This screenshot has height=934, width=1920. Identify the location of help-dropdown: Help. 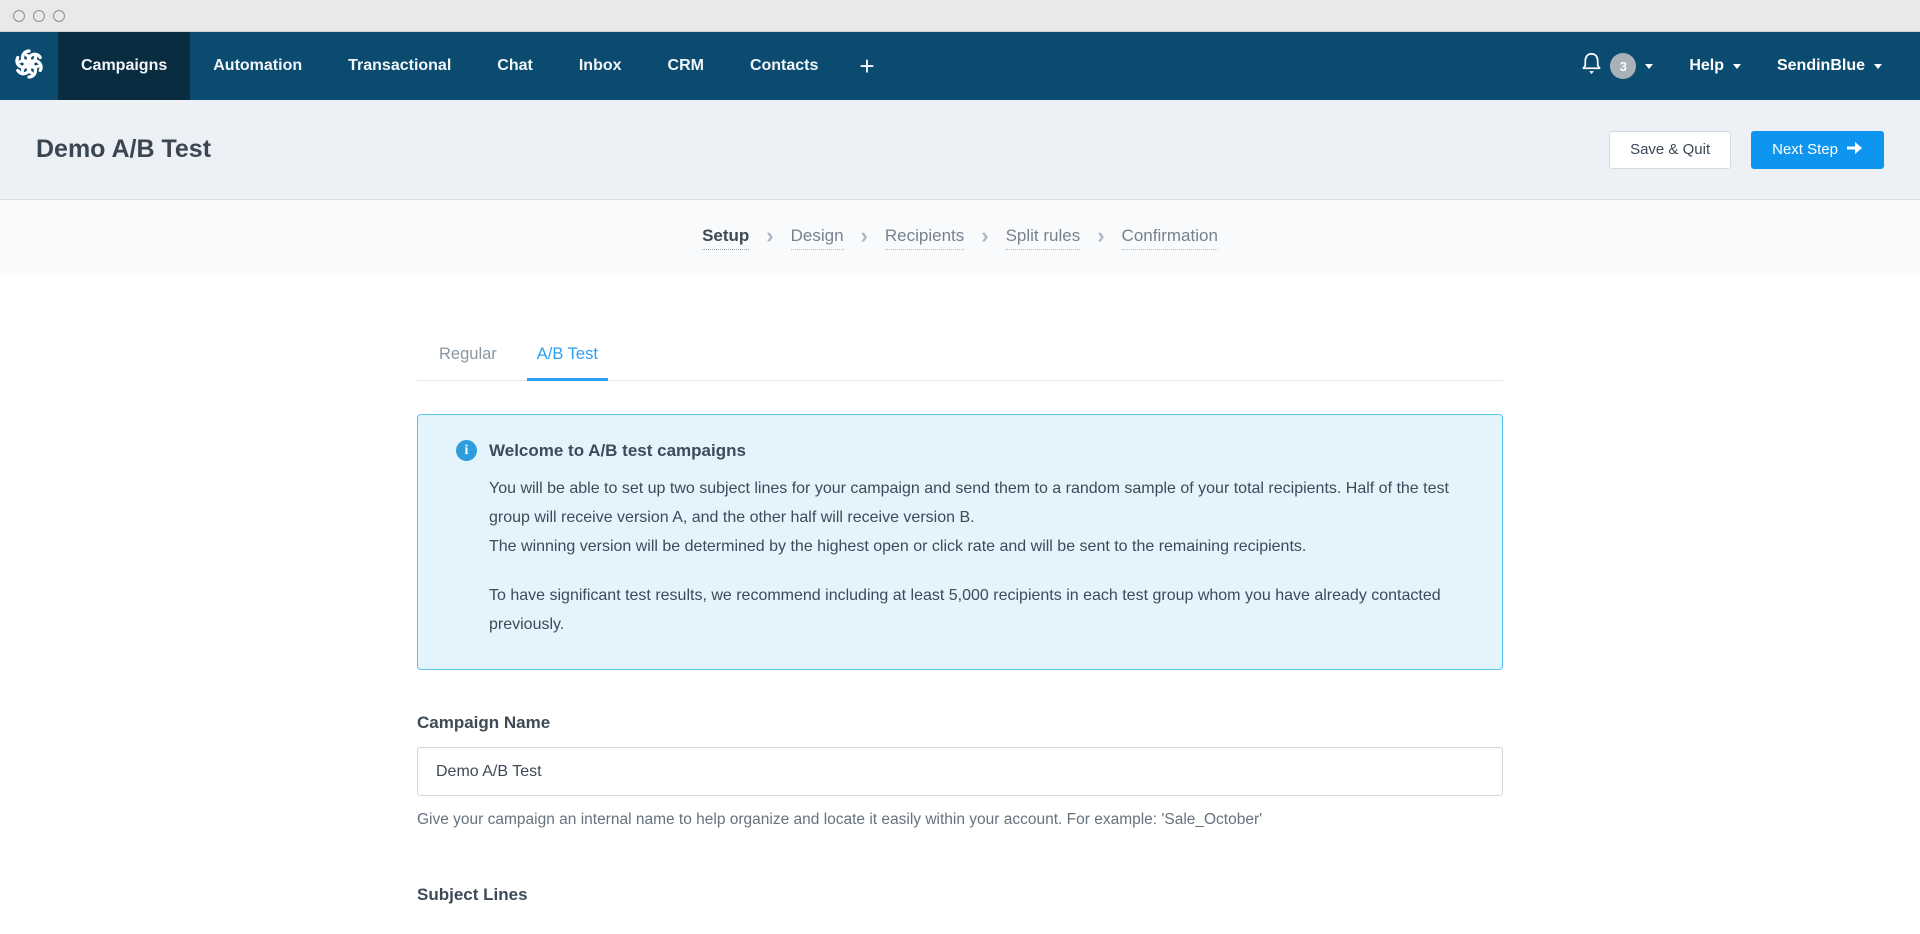
(1715, 66).